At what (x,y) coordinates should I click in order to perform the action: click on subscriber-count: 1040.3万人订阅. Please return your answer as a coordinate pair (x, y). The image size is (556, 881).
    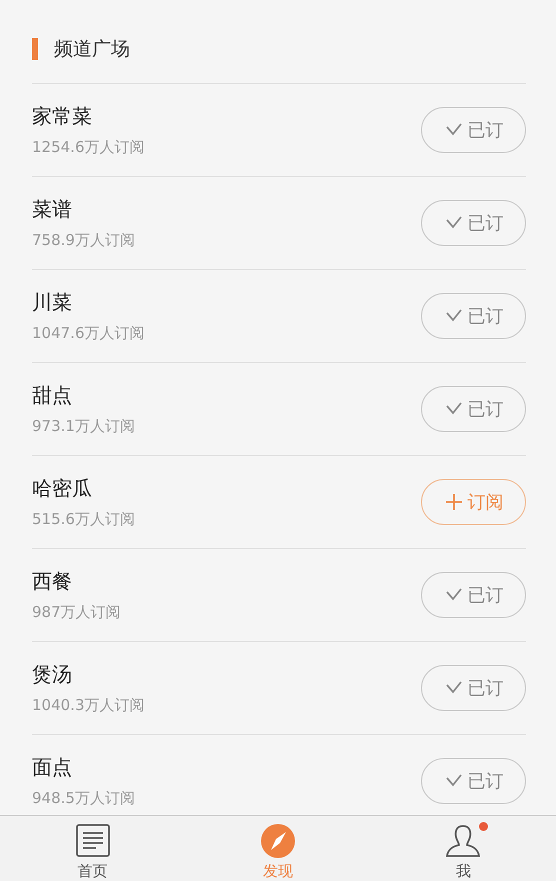
    Looking at the image, I should click on (88, 705).